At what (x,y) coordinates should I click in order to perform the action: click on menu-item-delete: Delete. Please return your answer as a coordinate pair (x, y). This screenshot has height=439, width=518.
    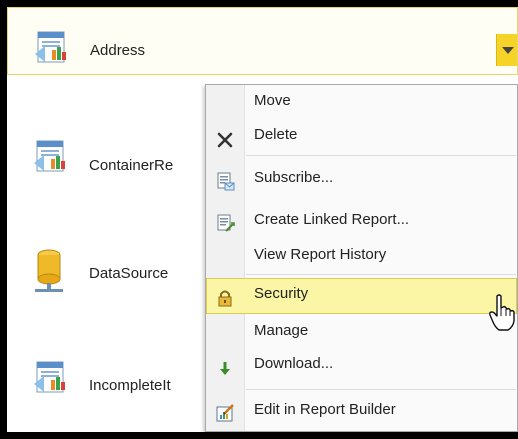
    Looking at the image, I should click on (361, 138).